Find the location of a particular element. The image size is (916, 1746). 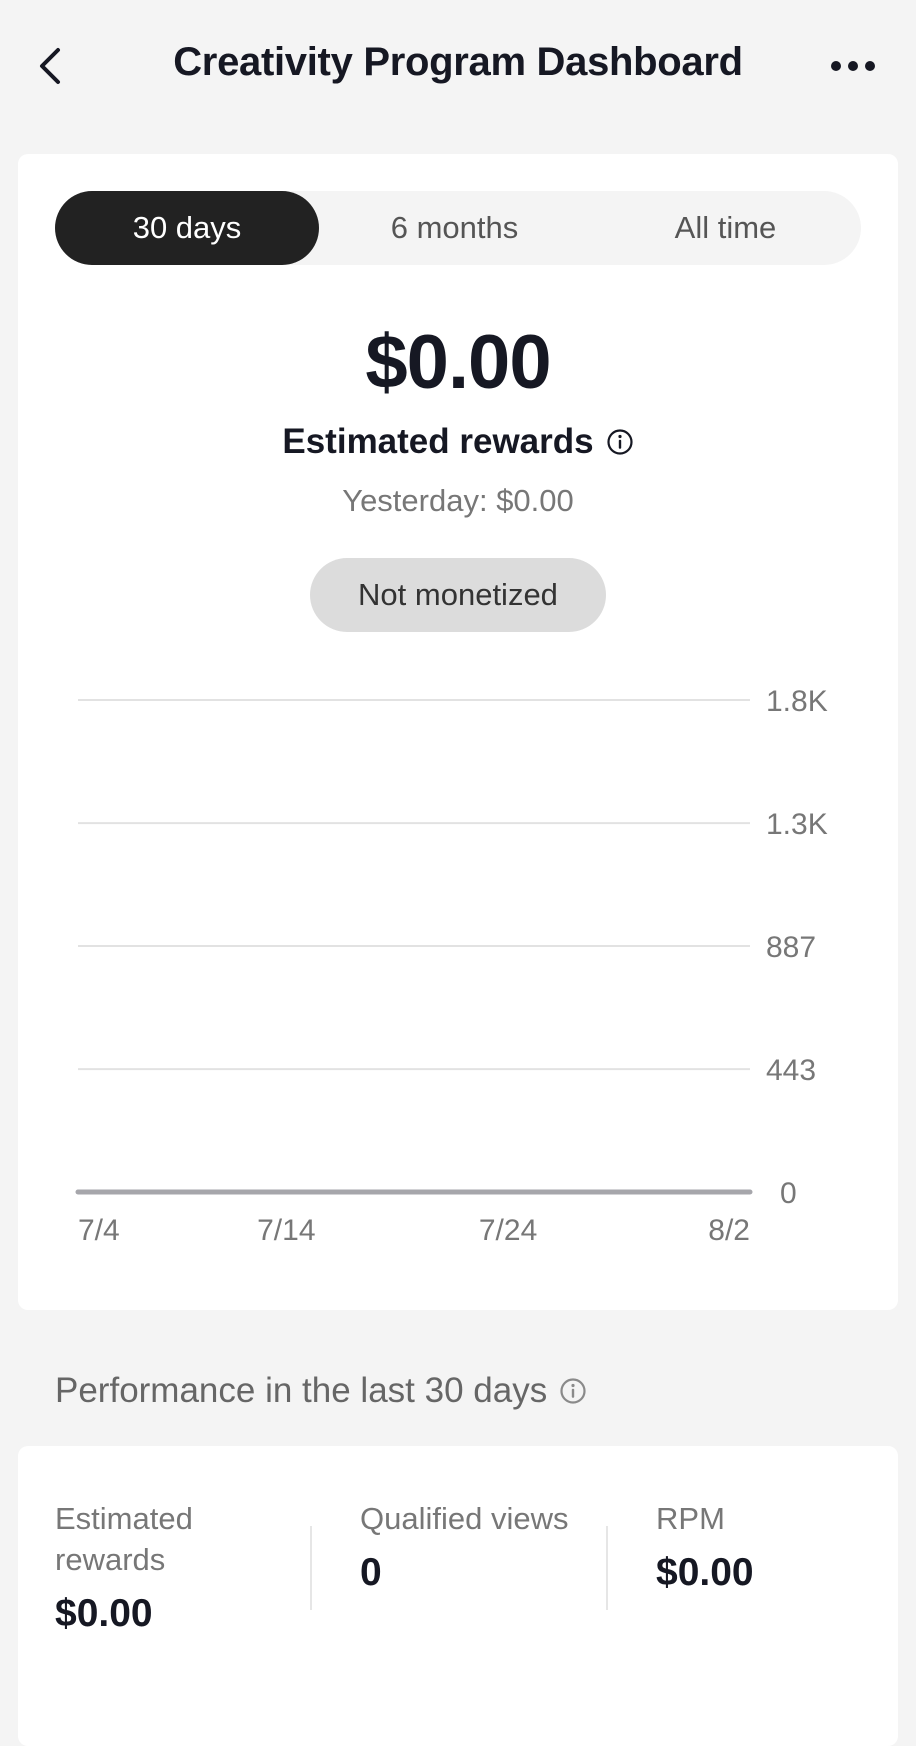

top-bar: Creativity Program Dashboard is located at coordinates (458, 67).